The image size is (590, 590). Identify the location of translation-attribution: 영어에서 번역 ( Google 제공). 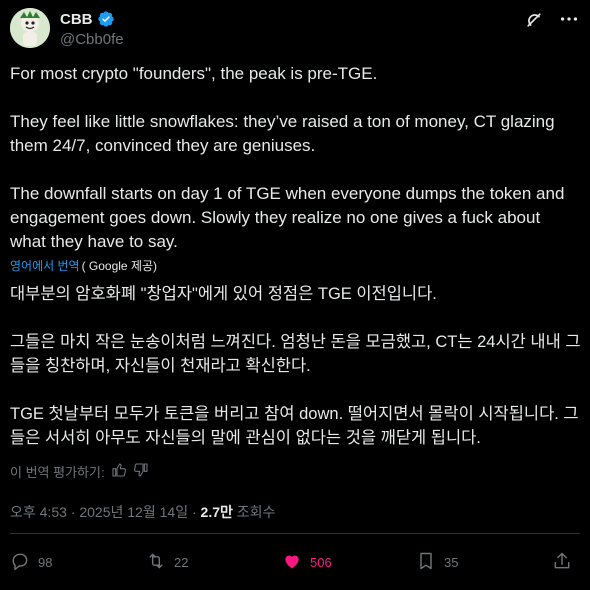
(83, 265).